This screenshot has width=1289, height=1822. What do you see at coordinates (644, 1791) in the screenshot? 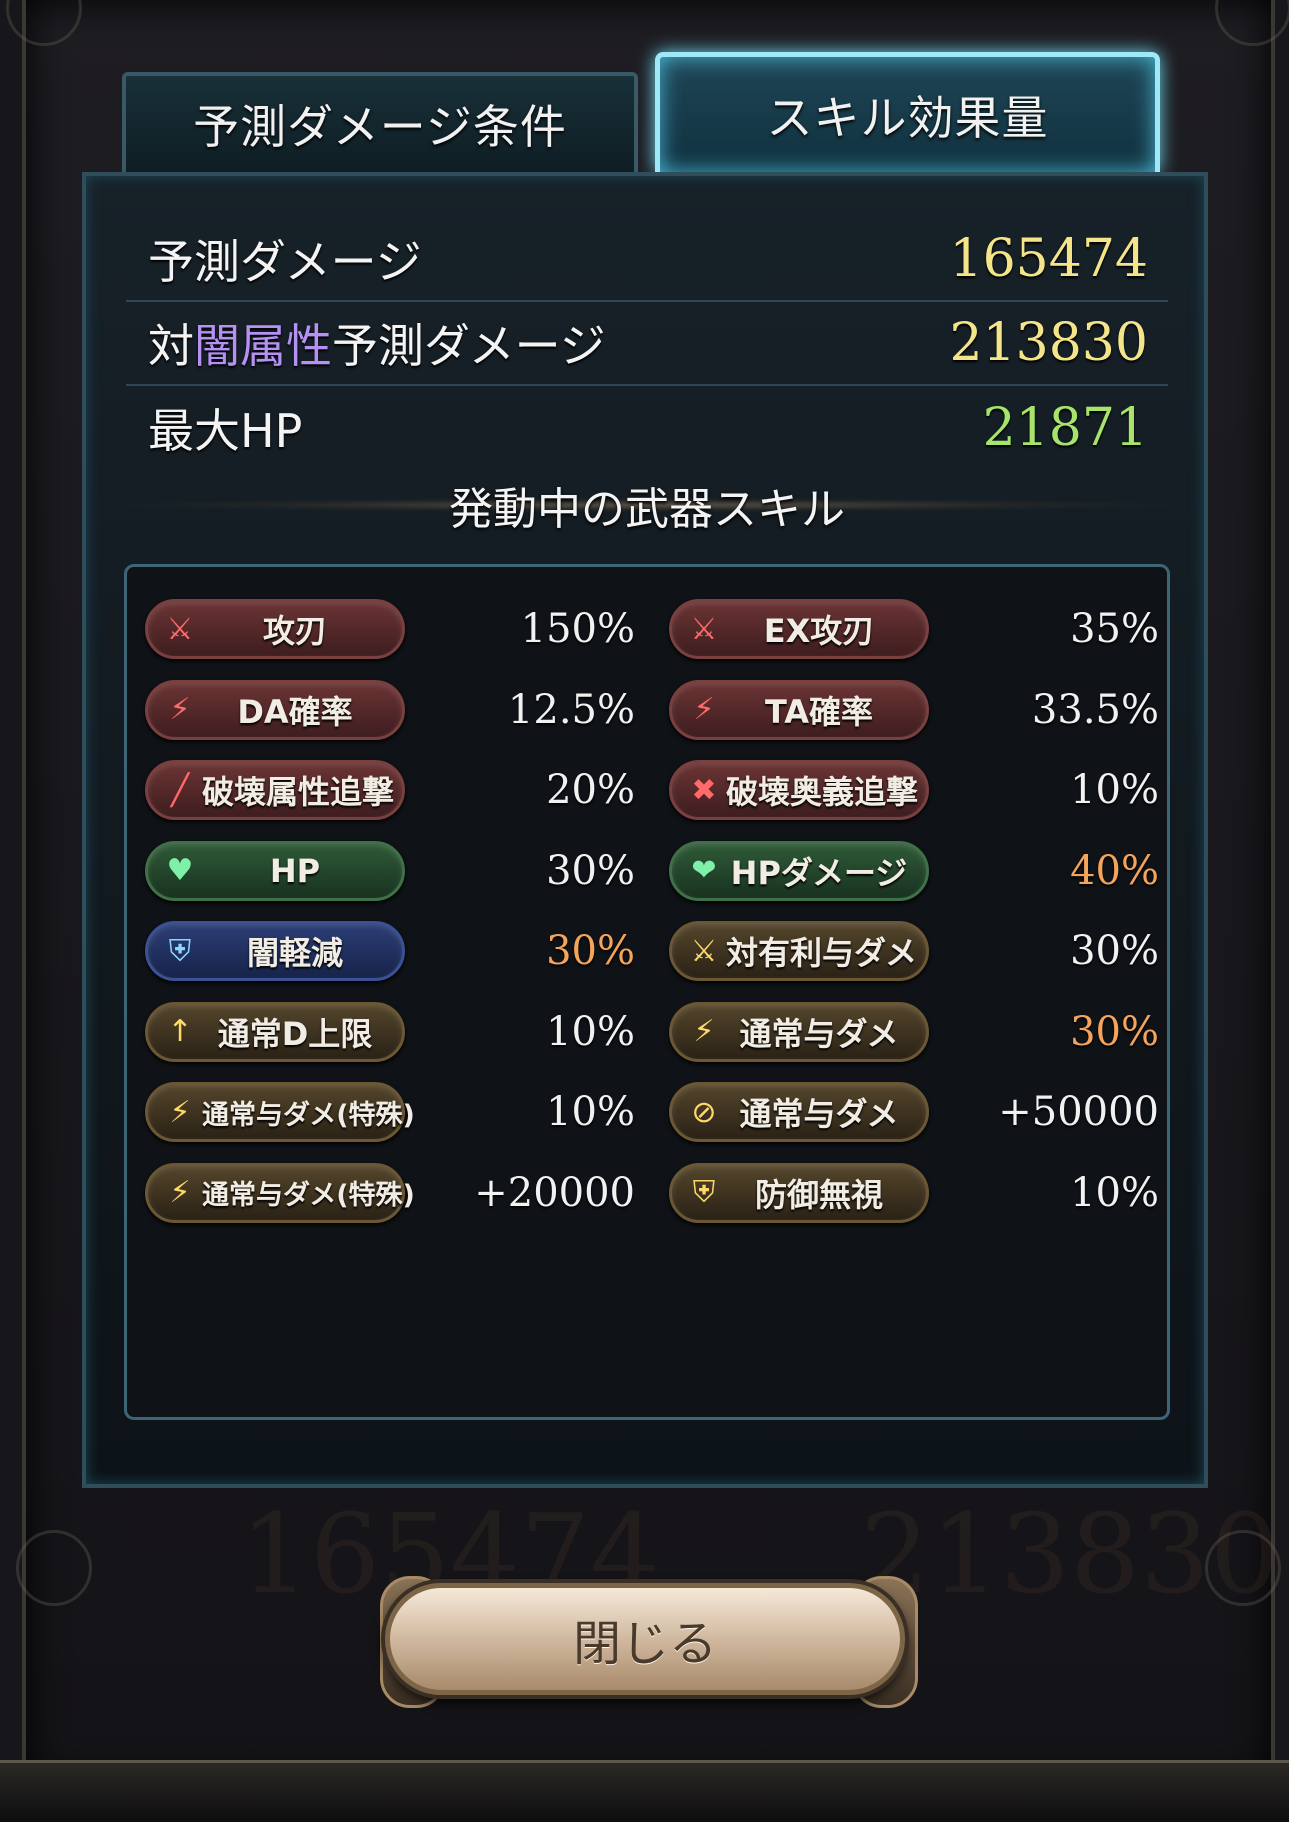
I see `bottom-frame-edge` at bounding box center [644, 1791].